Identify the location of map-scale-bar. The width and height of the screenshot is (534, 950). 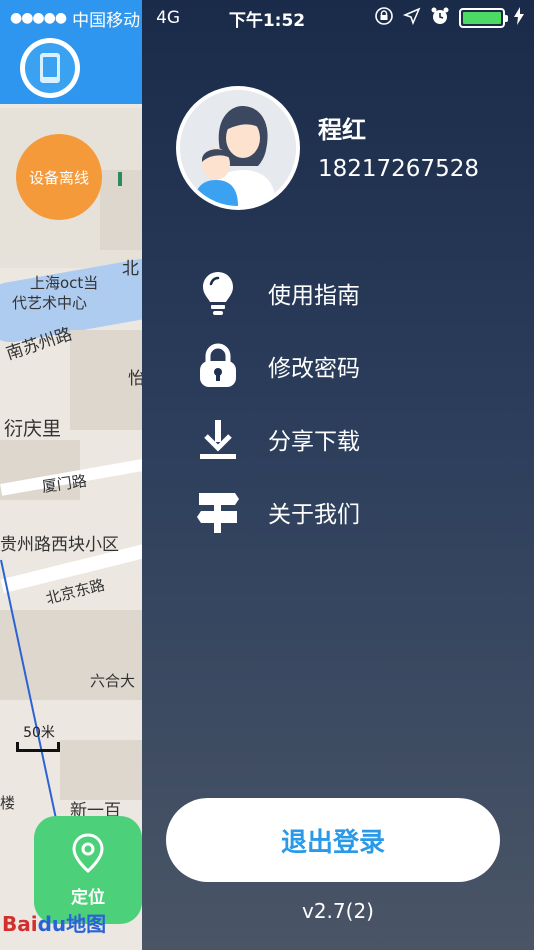
(38, 747).